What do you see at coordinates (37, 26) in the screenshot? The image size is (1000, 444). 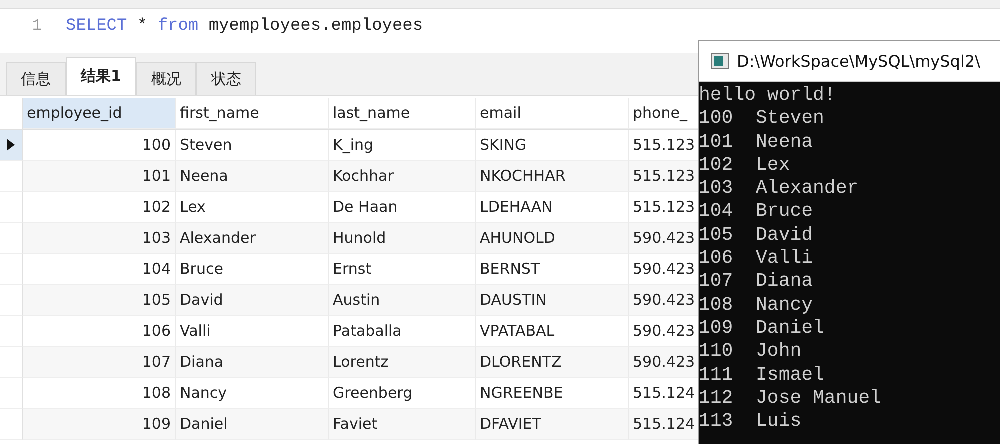 I see `line-number: 1` at bounding box center [37, 26].